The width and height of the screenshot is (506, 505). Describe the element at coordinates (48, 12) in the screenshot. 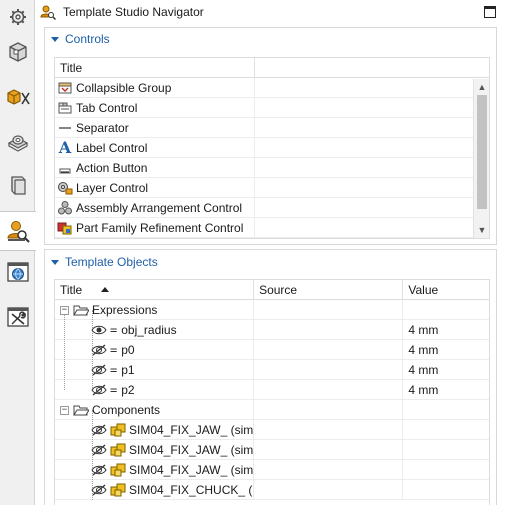

I see `template-studio-icon` at that location.